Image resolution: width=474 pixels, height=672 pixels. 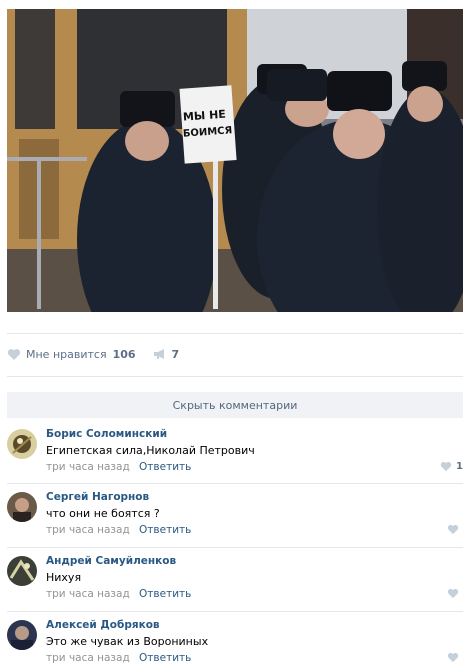 I want to click on megaphone-icon, so click(x=158, y=354).